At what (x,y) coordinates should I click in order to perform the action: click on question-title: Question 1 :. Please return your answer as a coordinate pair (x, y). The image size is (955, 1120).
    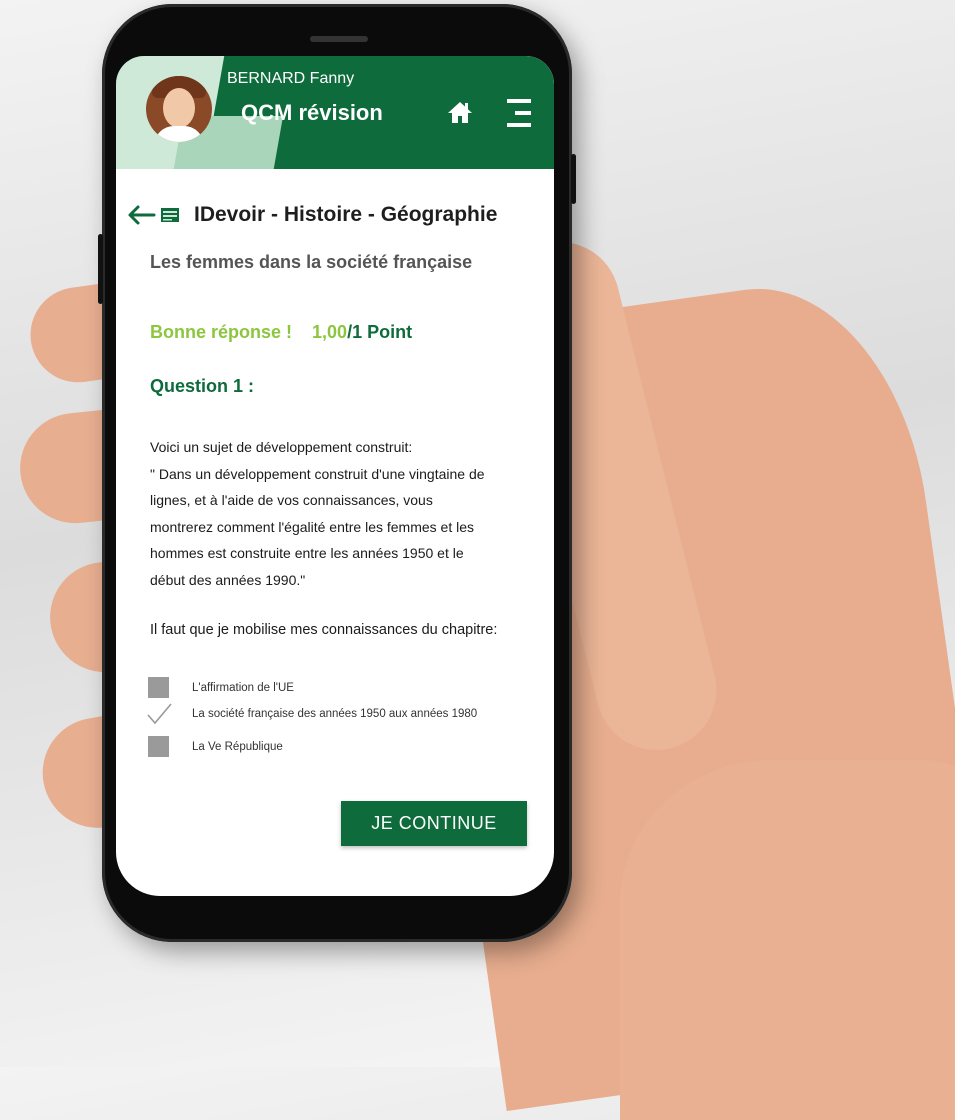
    Looking at the image, I should click on (202, 386).